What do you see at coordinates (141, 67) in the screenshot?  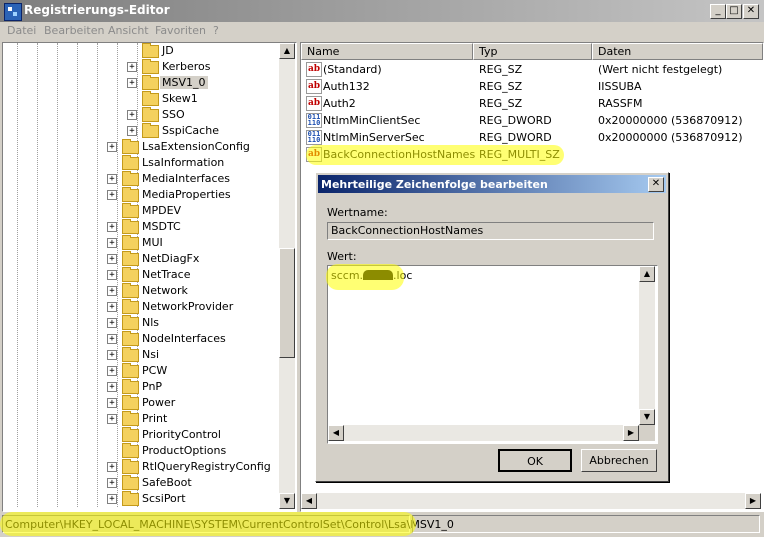 I see `tree-item: + Kerberos` at bounding box center [141, 67].